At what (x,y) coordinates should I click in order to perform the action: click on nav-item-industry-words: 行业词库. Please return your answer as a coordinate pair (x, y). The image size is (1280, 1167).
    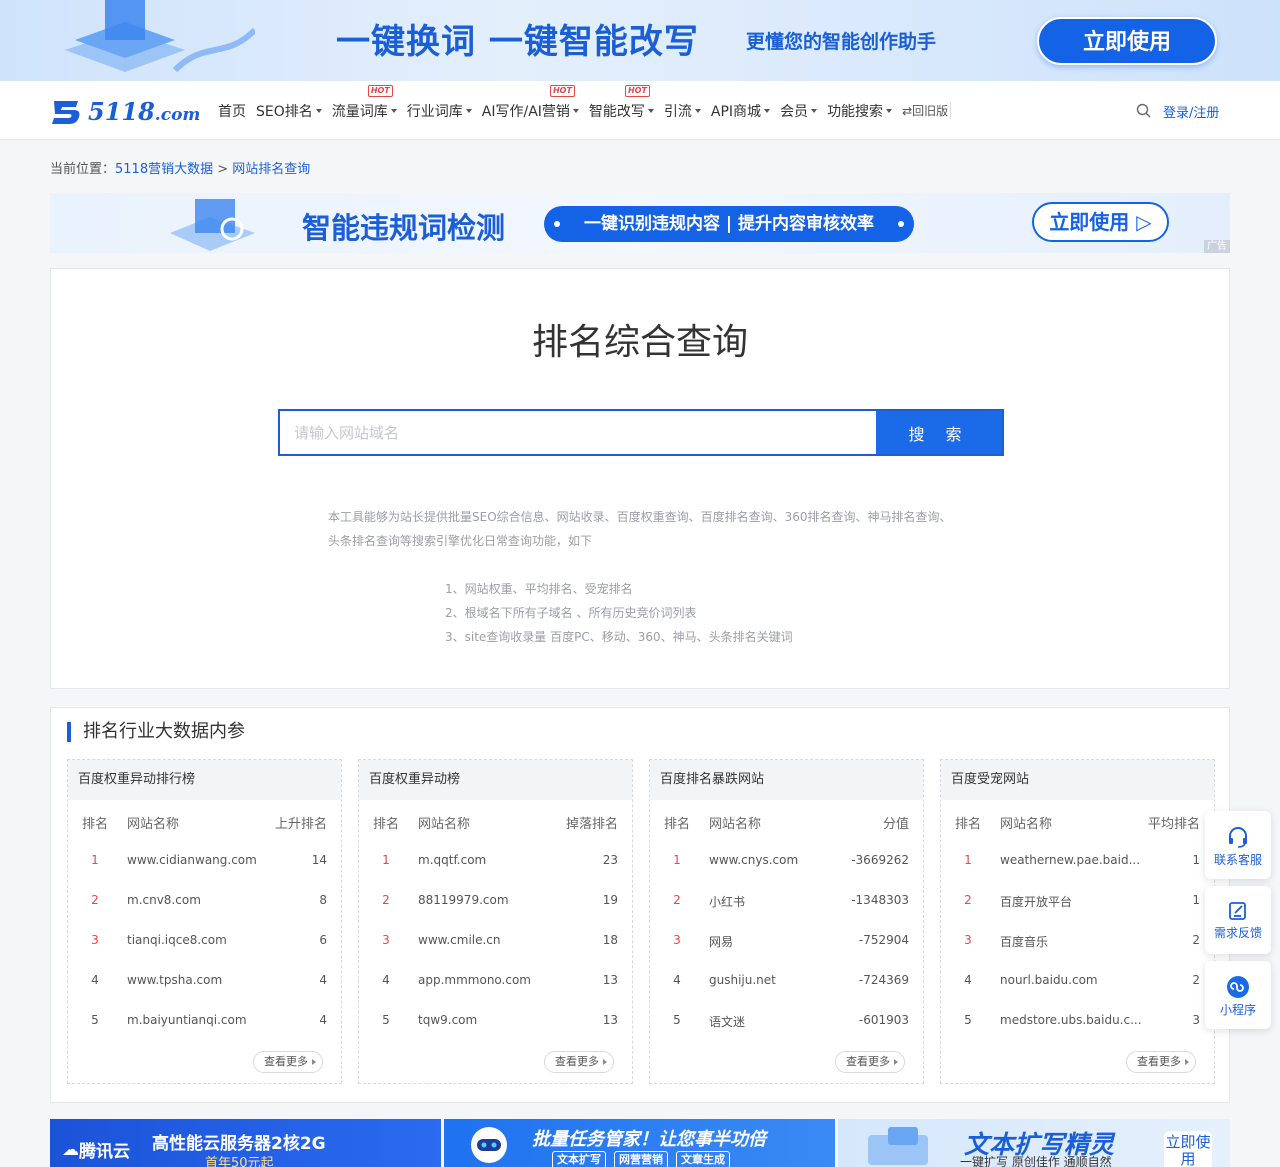
    Looking at the image, I should click on (439, 111).